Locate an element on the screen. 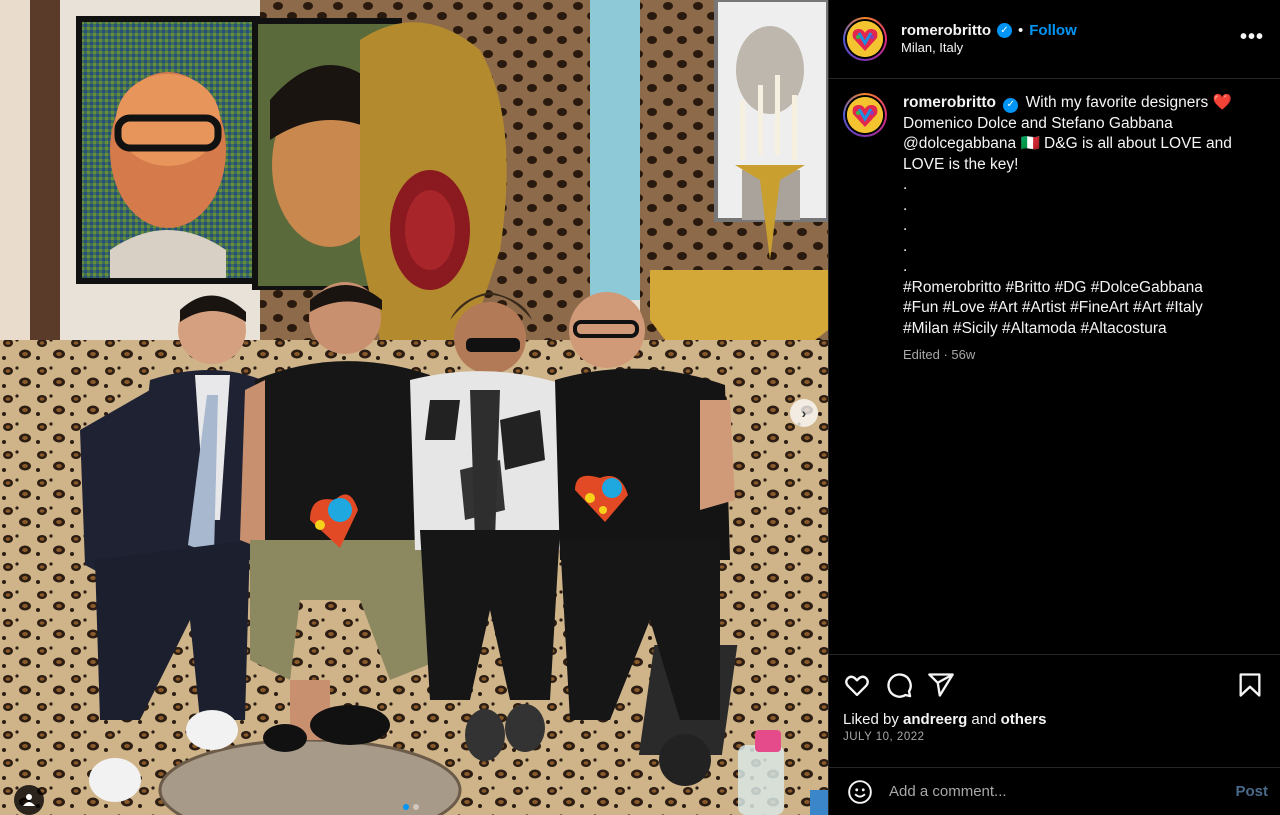  avatar is located at coordinates (865, 39).